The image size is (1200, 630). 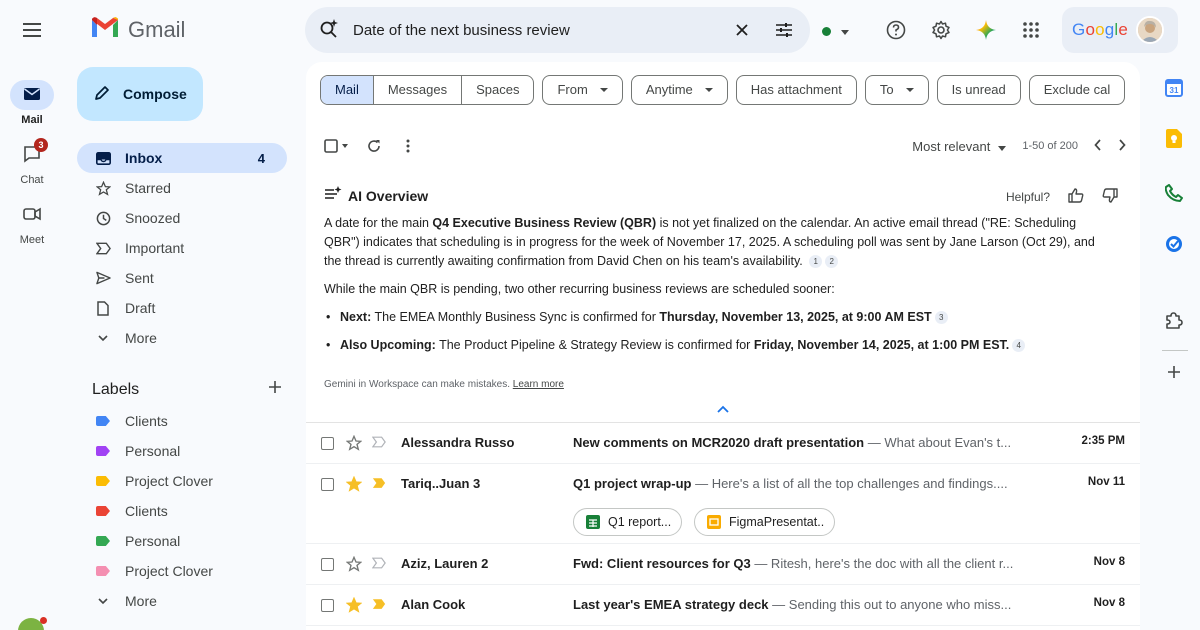 I want to click on keep-icon, so click(x=1174, y=138).